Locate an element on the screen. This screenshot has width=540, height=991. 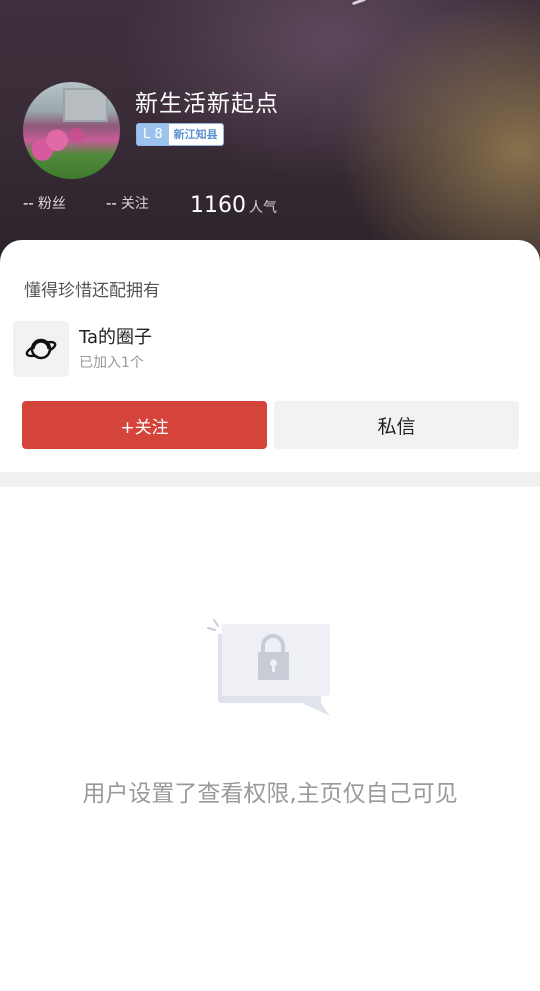
planet-icon is located at coordinates (41, 349).